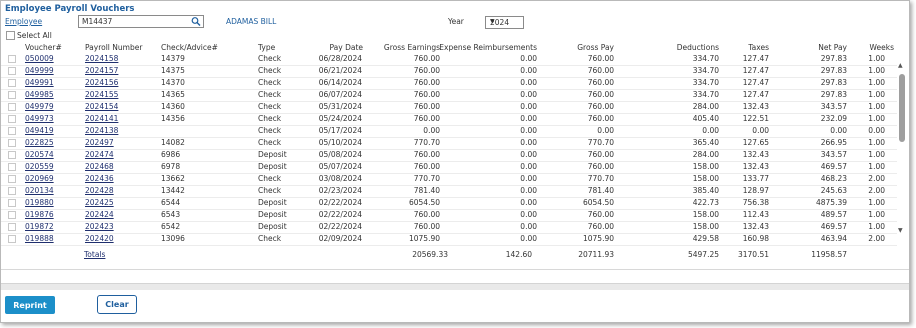  I want to click on voucher-link: 022825, so click(39, 142).